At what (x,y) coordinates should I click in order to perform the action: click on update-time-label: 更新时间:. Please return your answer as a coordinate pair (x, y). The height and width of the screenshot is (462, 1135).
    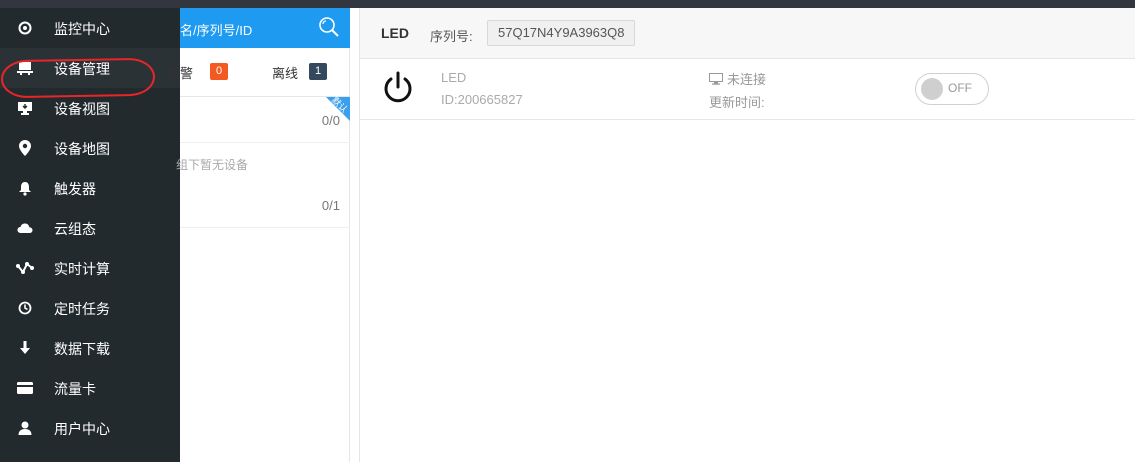
    Looking at the image, I should click on (737, 102).